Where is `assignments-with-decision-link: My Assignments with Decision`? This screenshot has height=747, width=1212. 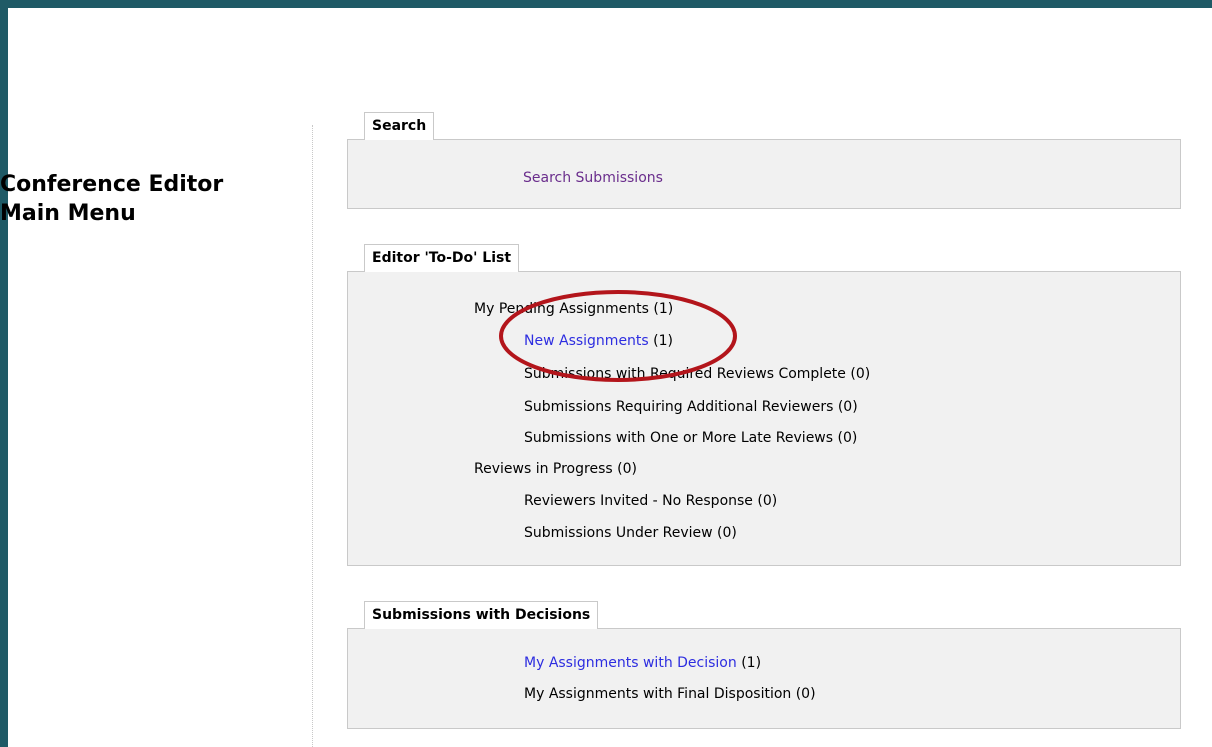
assignments-with-decision-link: My Assignments with Decision is located at coordinates (630, 663).